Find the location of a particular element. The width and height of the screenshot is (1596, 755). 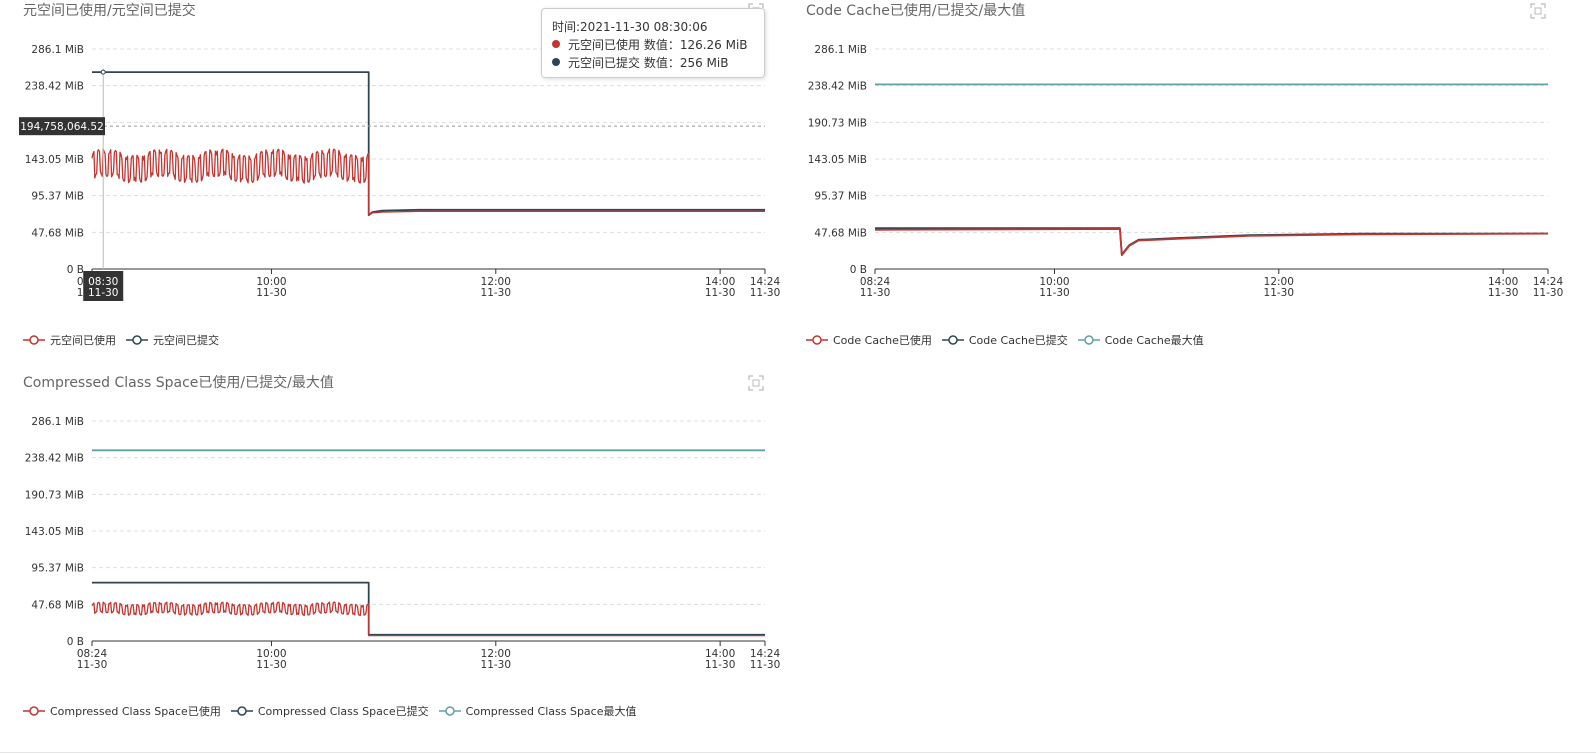

tooltip-row-text: 元空间已使用 数值：126.26 MiB is located at coordinates (658, 44).